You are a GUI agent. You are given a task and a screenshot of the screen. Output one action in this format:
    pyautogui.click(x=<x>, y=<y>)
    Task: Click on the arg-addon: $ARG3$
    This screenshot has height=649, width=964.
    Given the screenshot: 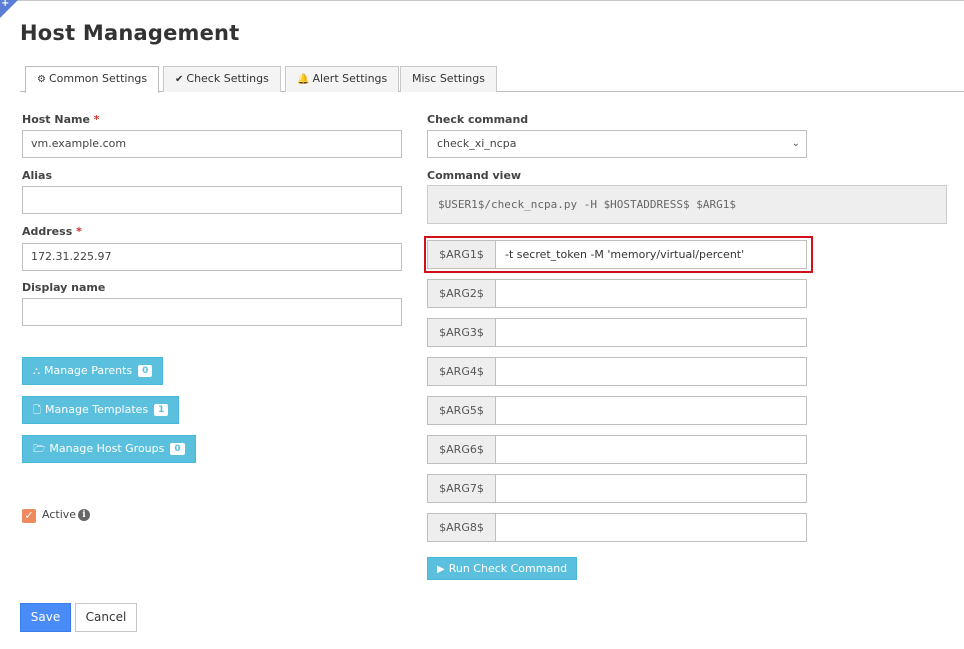 What is the action you would take?
    pyautogui.click(x=461, y=332)
    